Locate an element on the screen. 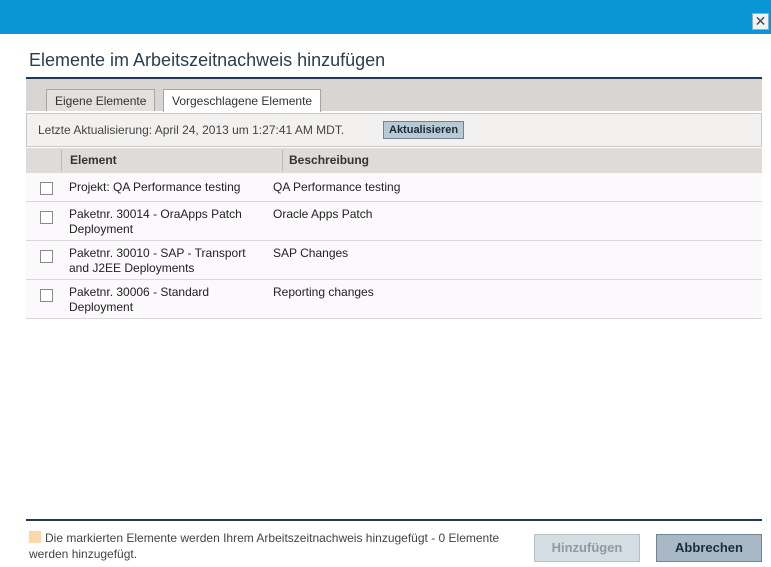  footer-divider is located at coordinates (394, 520).